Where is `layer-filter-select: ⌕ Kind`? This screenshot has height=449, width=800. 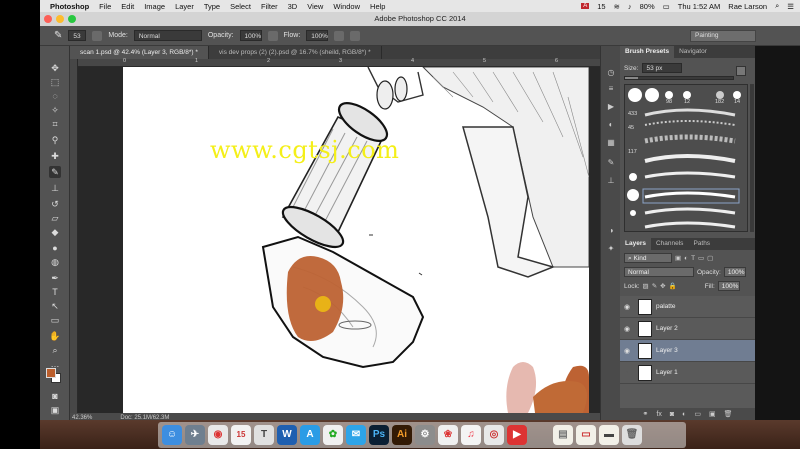 layer-filter-select: ⌕ Kind is located at coordinates (648, 258).